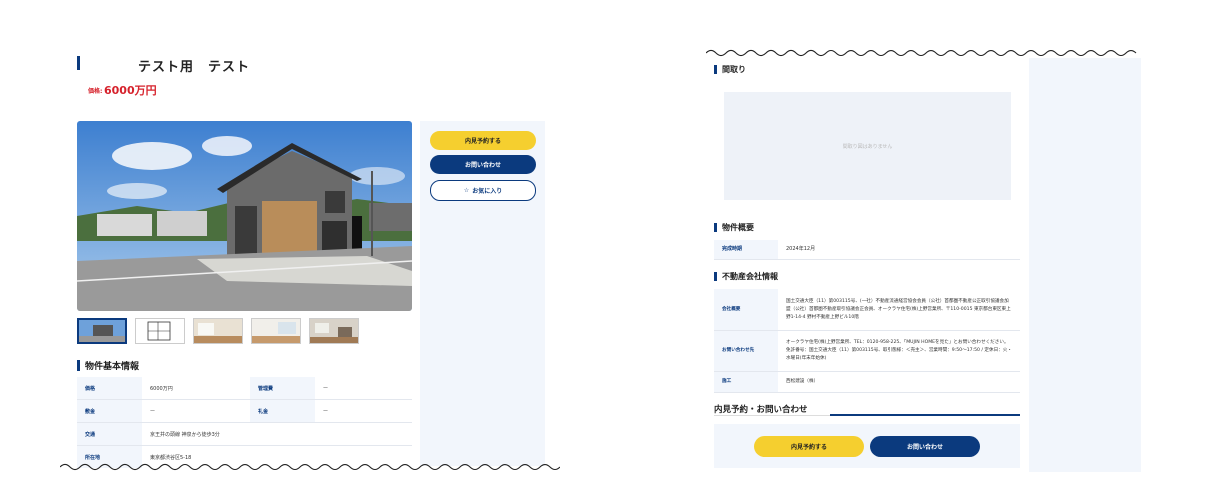 This screenshot has height=503, width=1207. What do you see at coordinates (363, 388) in the screenshot?
I see `management-fee-cell: ー` at bounding box center [363, 388].